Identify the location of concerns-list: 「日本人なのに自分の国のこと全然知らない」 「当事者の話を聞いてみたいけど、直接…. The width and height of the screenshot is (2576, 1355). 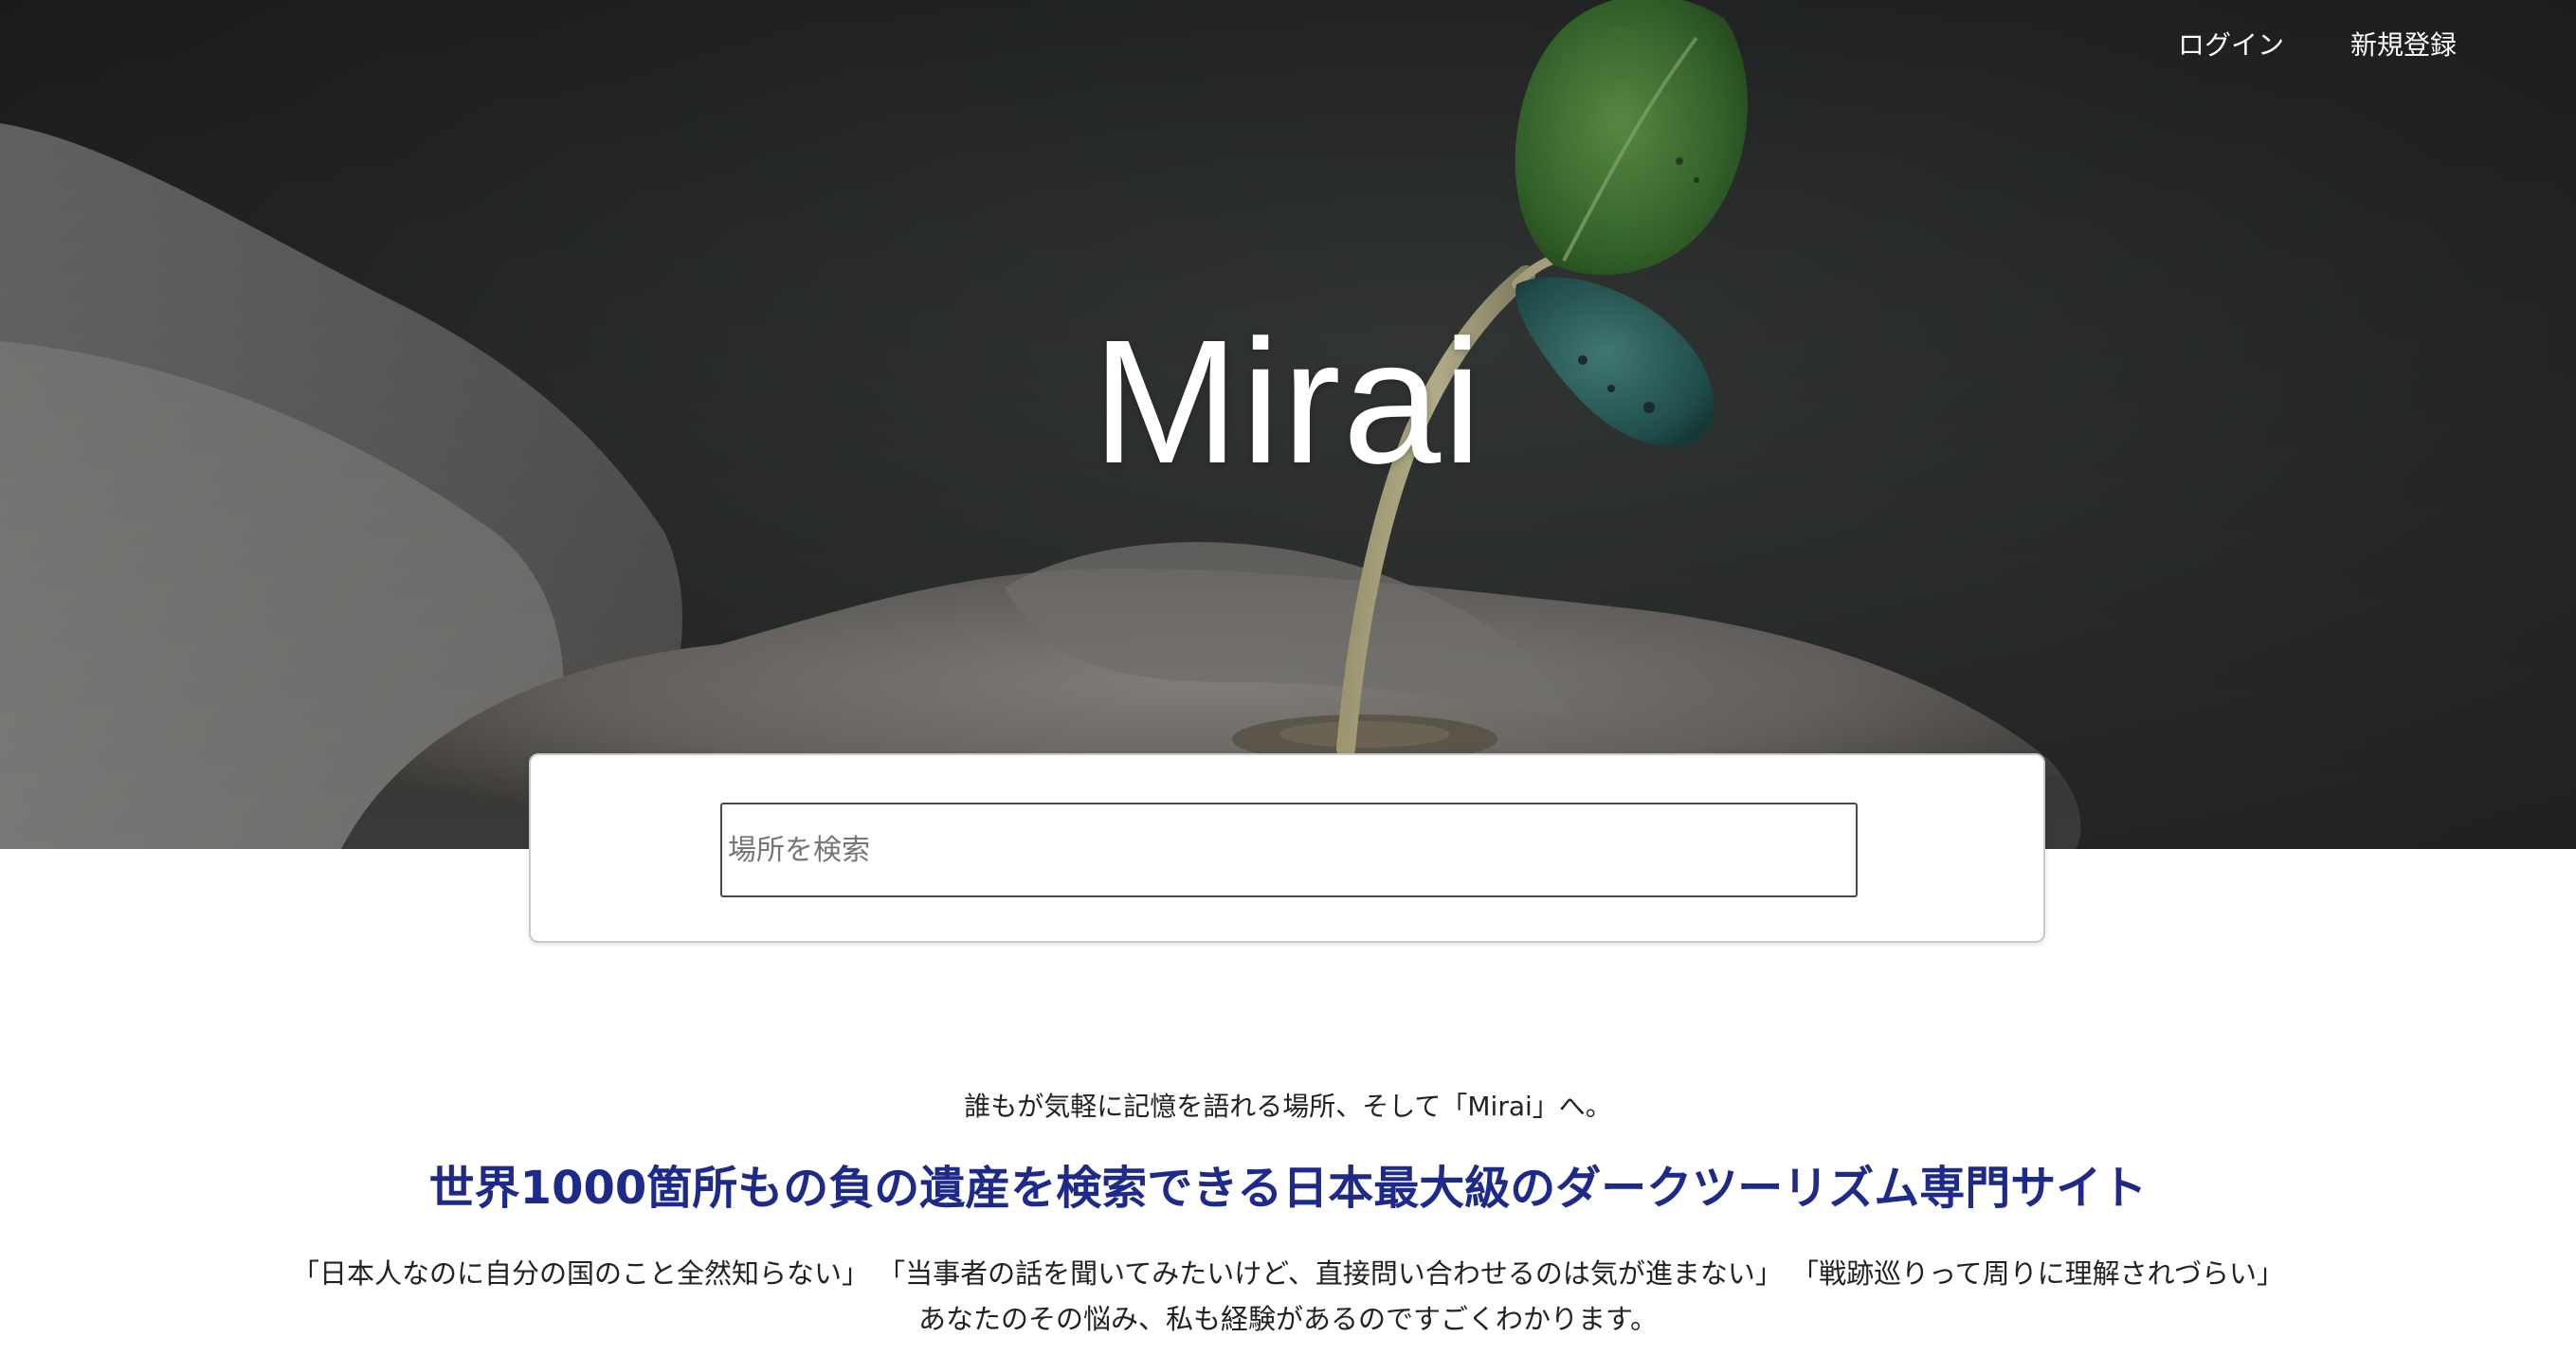
(1288, 1273).